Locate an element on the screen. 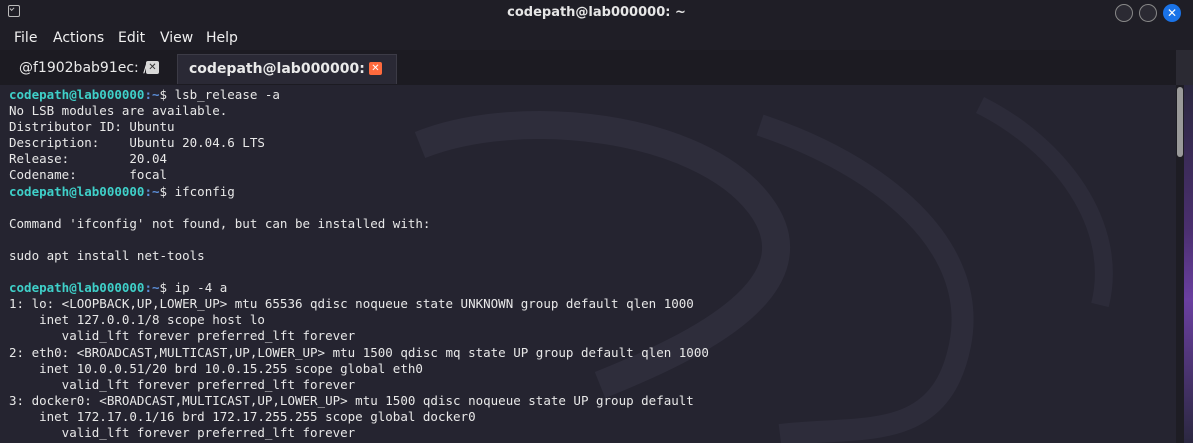 The height and width of the screenshot is (443, 1193). maximize-button is located at coordinates (1148, 13).